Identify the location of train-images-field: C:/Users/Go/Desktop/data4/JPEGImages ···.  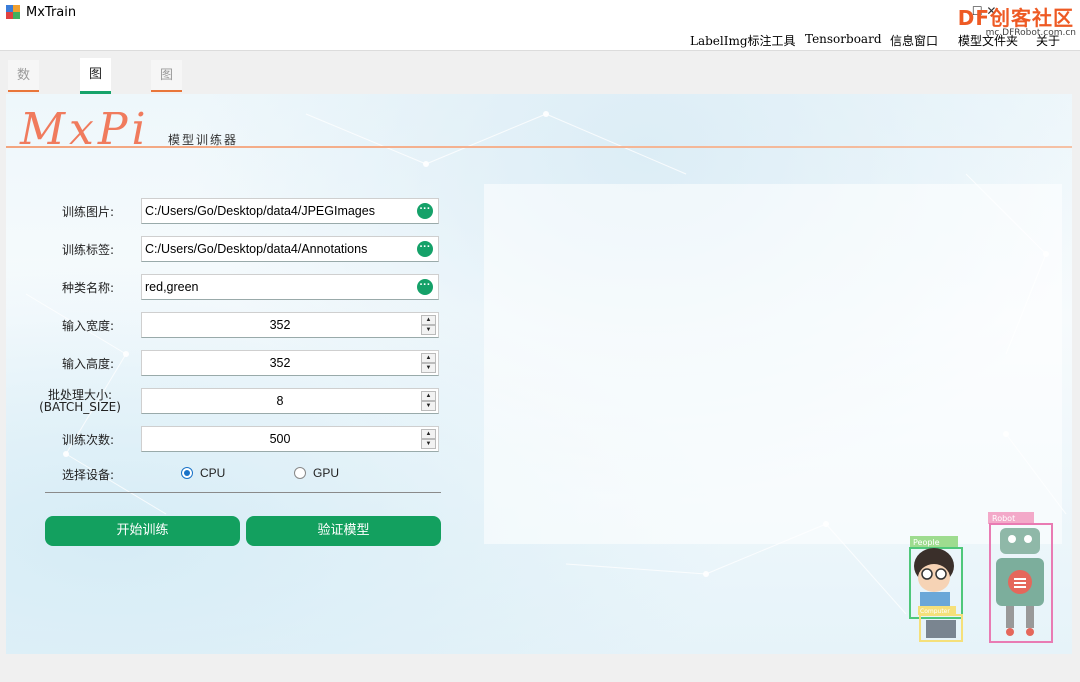
(290, 211).